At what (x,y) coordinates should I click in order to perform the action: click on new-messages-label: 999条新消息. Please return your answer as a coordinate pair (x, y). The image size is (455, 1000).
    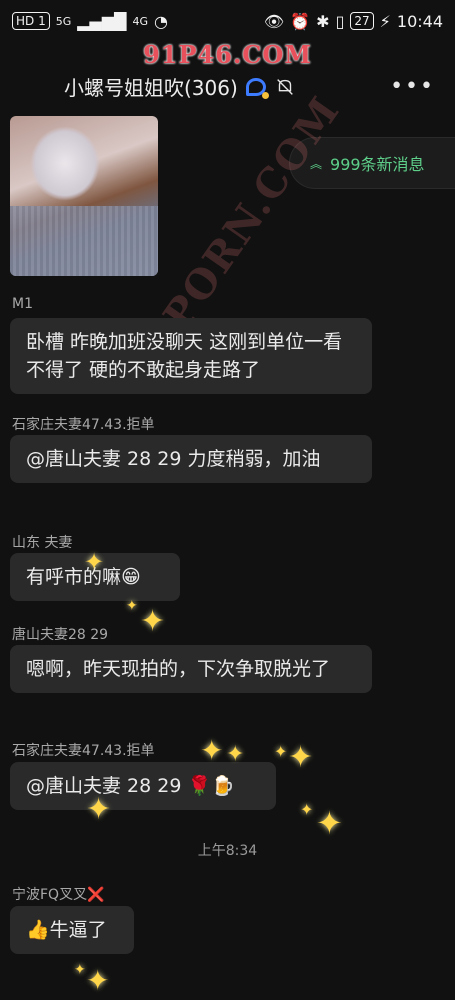
    Looking at the image, I should click on (377, 164).